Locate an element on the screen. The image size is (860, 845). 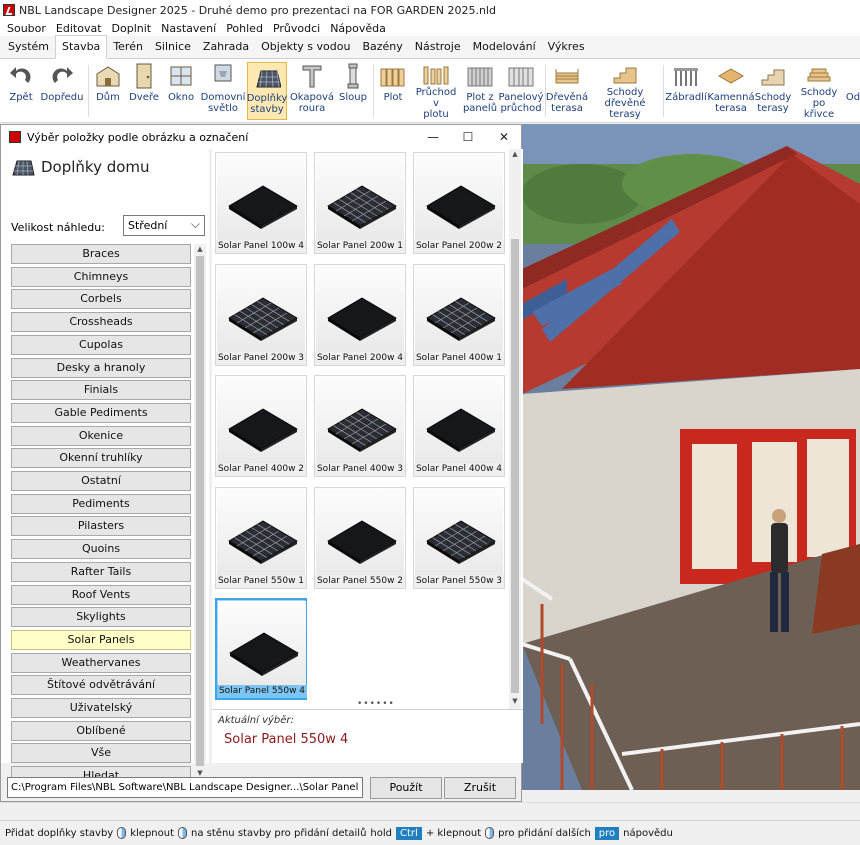
category-button: Chimneys is located at coordinates (101, 276).